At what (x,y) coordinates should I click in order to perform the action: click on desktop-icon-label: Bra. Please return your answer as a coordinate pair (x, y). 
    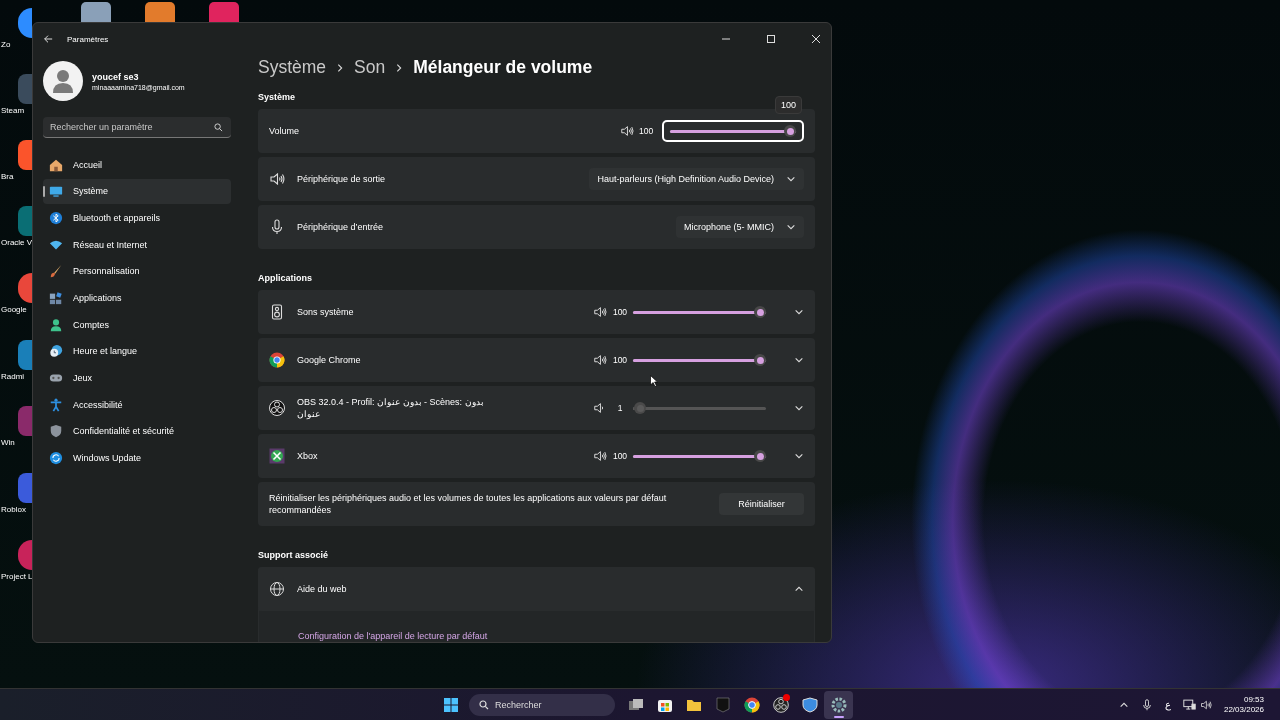
    Looking at the image, I should click on (7, 176).